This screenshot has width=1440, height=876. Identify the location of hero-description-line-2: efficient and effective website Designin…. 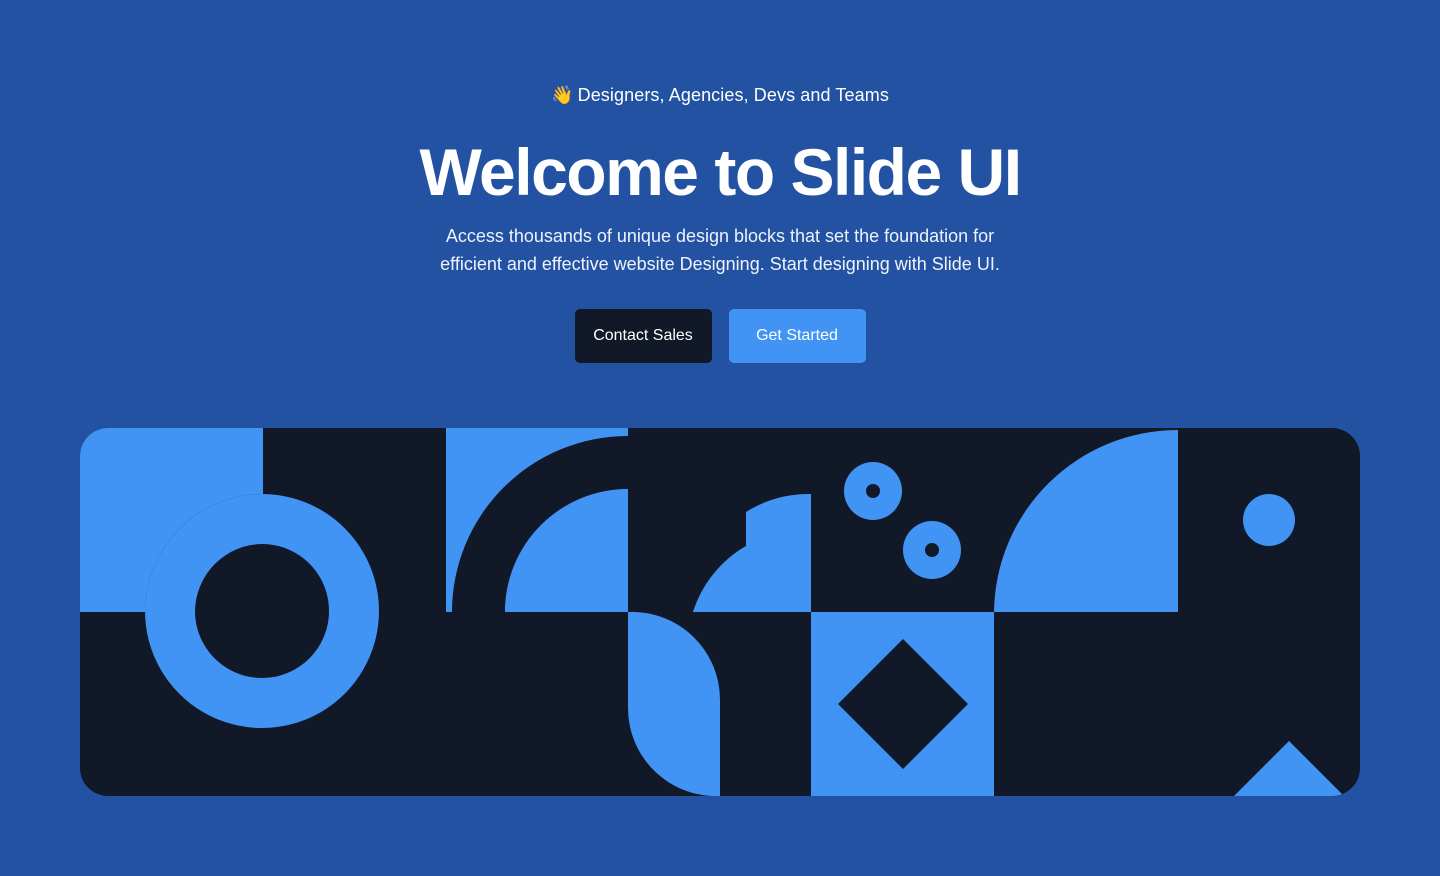
(720, 264).